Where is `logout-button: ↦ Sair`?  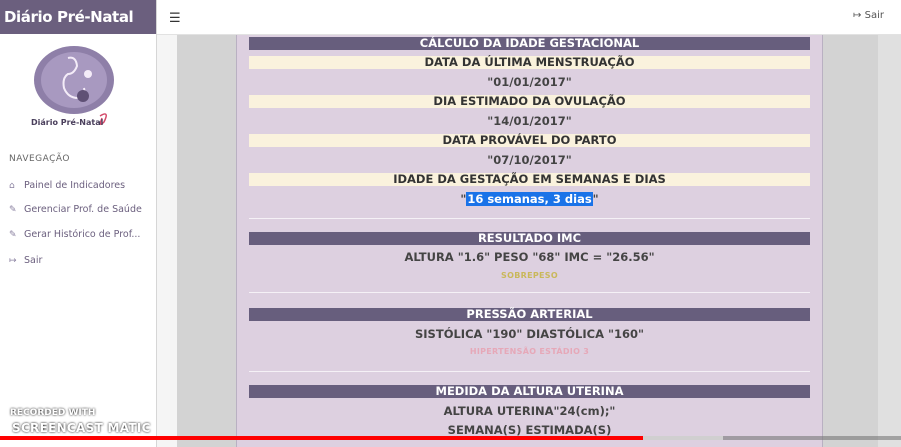
logout-button: ↦ Sair is located at coordinates (868, 15).